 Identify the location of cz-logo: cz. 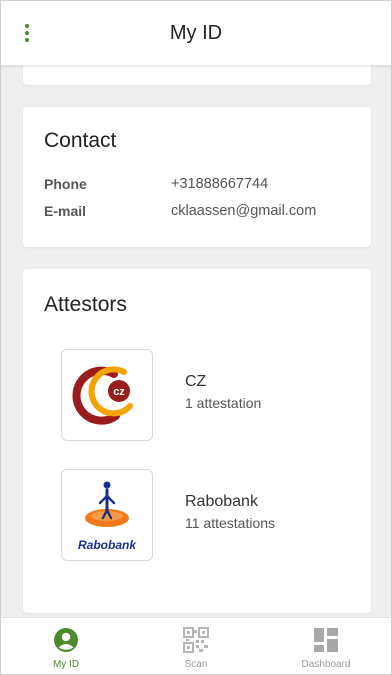
(107, 395).